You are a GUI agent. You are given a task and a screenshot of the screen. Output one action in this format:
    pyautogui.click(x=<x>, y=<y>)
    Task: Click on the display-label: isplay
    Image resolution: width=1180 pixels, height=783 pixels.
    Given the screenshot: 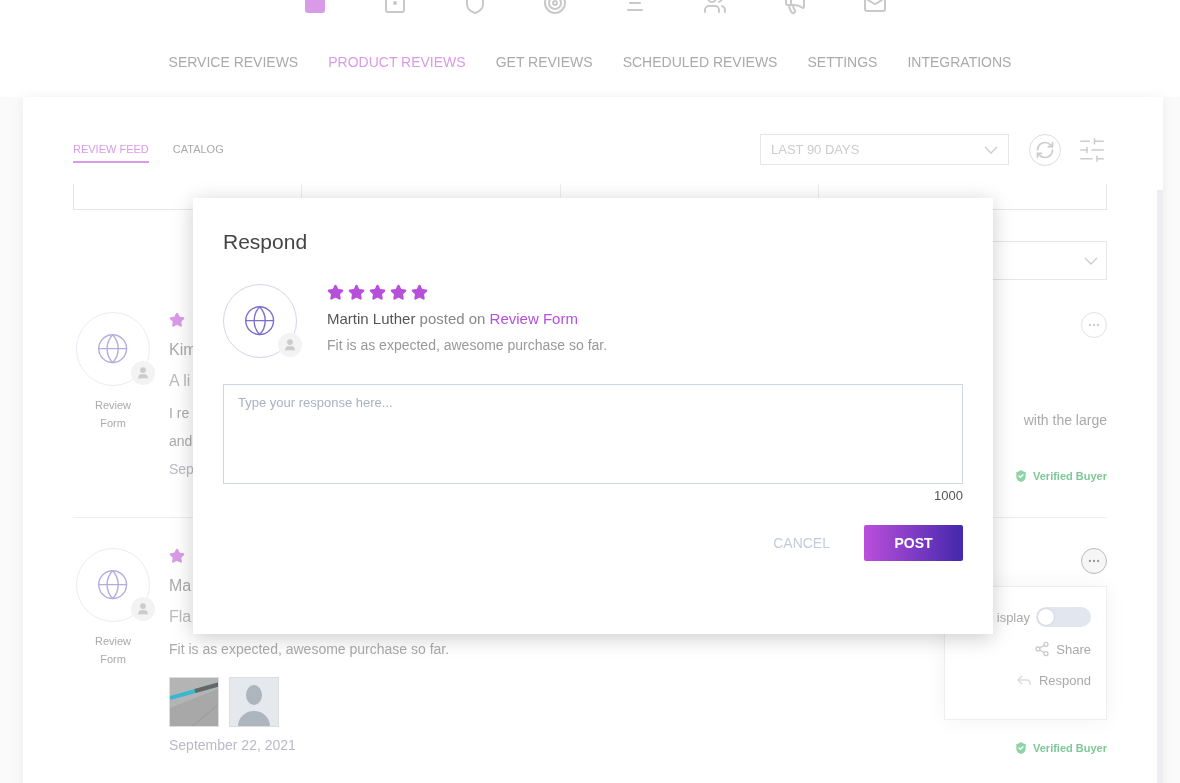 What is the action you would take?
    pyautogui.click(x=1013, y=617)
    